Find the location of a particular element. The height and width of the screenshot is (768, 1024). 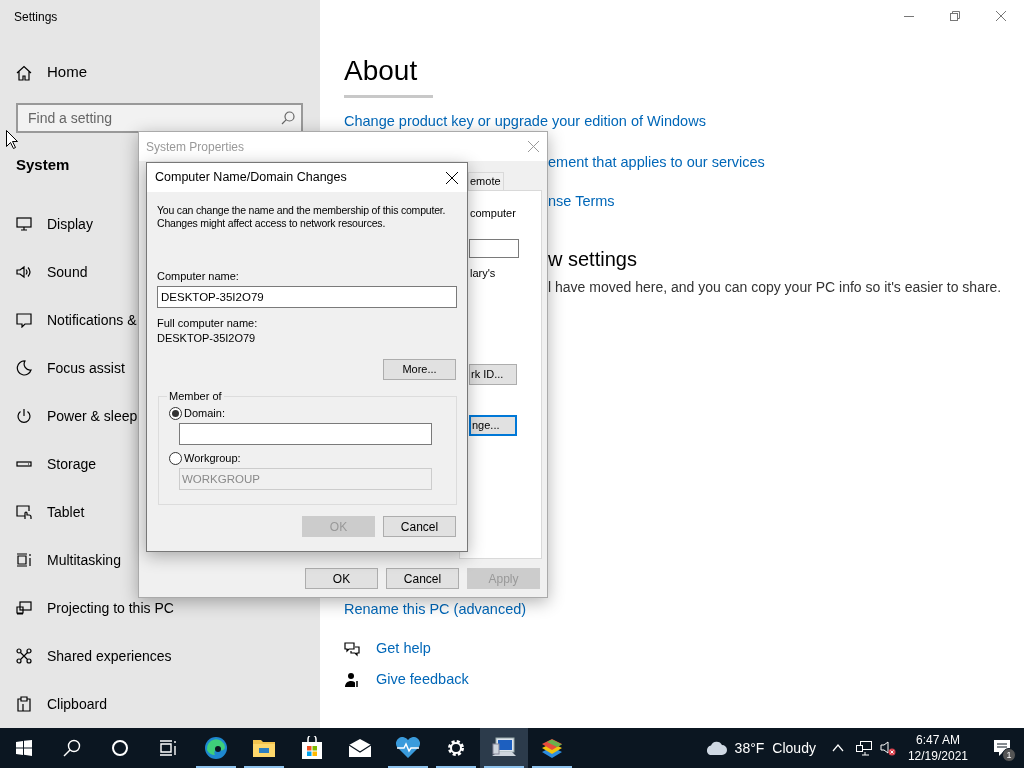

notification-count-badge: 1 is located at coordinates (1009, 755).